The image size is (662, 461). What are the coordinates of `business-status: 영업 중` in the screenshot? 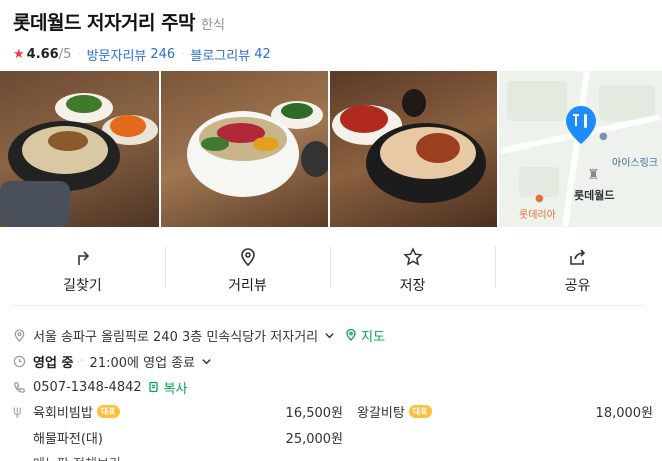 It's located at (53, 363).